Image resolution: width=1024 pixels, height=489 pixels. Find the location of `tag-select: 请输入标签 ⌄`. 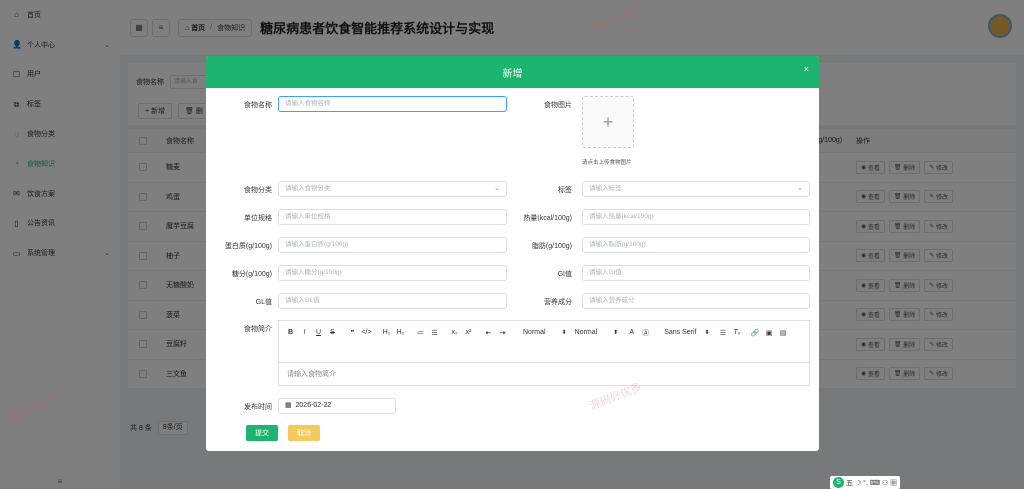

tag-select: 请输入标签 ⌄ is located at coordinates (696, 189).